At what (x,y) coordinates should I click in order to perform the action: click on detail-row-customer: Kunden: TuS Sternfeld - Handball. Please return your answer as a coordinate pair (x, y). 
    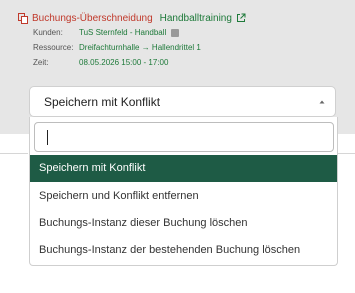
    Looking at the image, I should click on (106, 32).